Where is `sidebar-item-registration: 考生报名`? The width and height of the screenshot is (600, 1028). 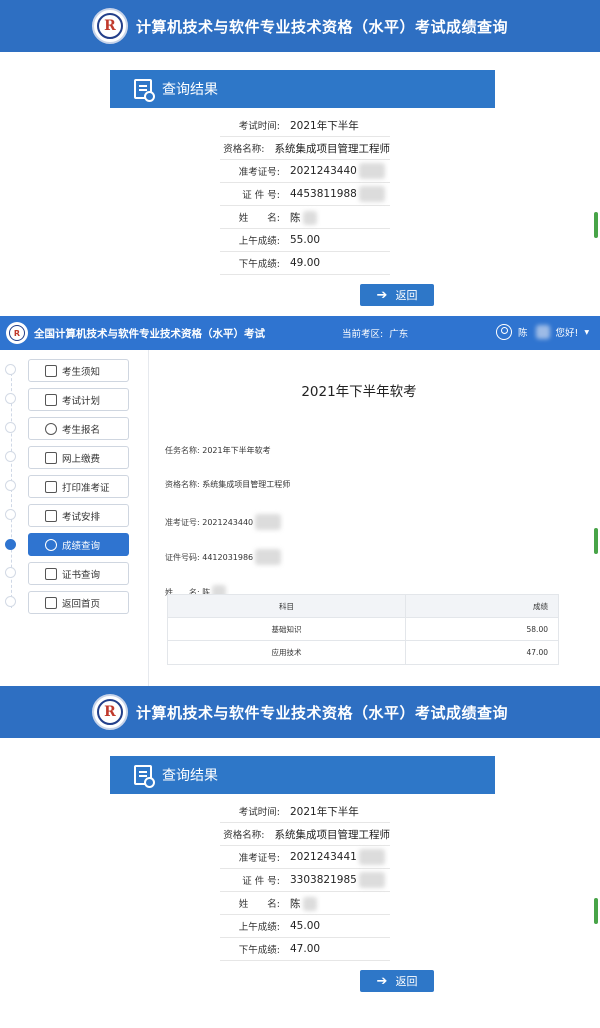 sidebar-item-registration: 考生报名 is located at coordinates (78, 428).